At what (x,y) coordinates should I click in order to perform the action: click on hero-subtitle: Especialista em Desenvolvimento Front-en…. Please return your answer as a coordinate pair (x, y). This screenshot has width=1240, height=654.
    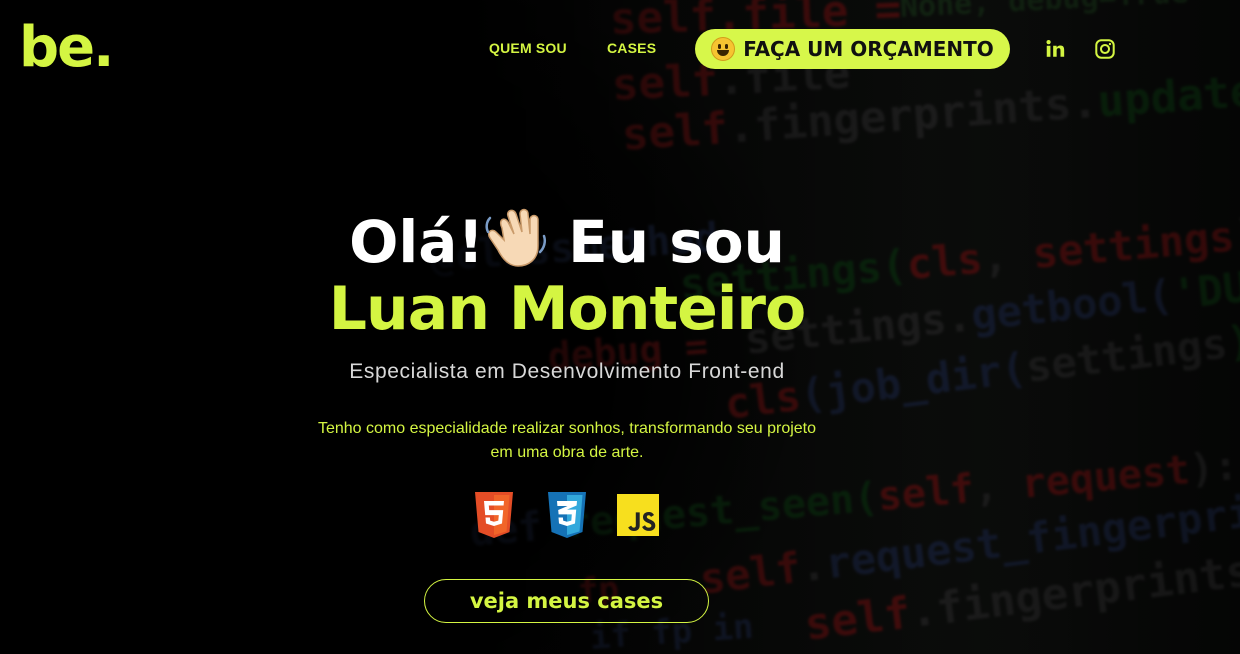
    Looking at the image, I should click on (567, 371).